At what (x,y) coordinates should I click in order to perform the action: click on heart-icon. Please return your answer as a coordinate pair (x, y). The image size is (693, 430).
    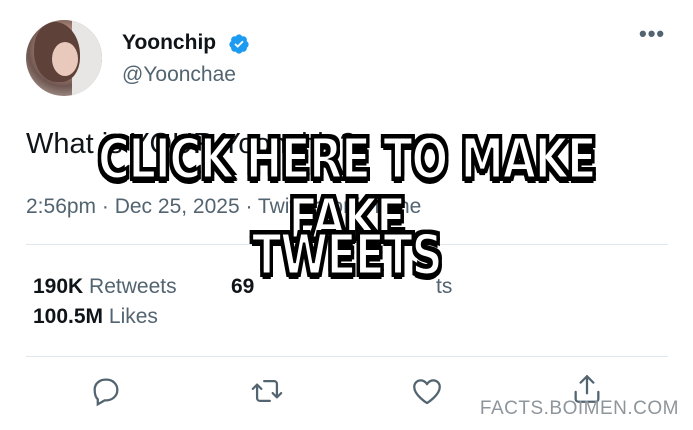
    Looking at the image, I should click on (427, 392).